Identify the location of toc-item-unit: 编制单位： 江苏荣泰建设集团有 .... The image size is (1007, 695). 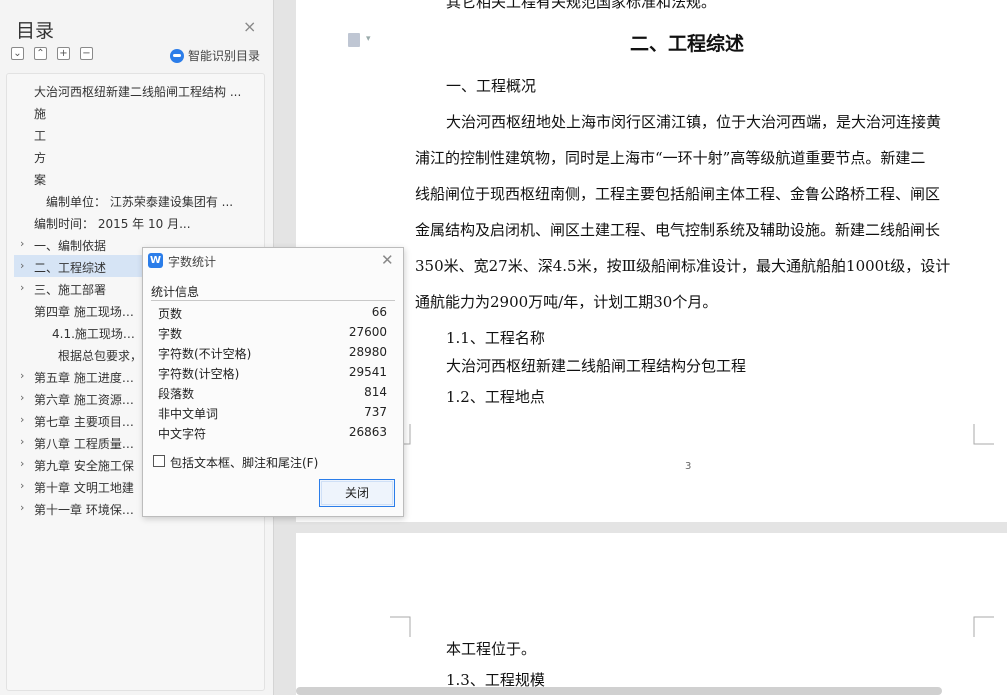
(148, 201).